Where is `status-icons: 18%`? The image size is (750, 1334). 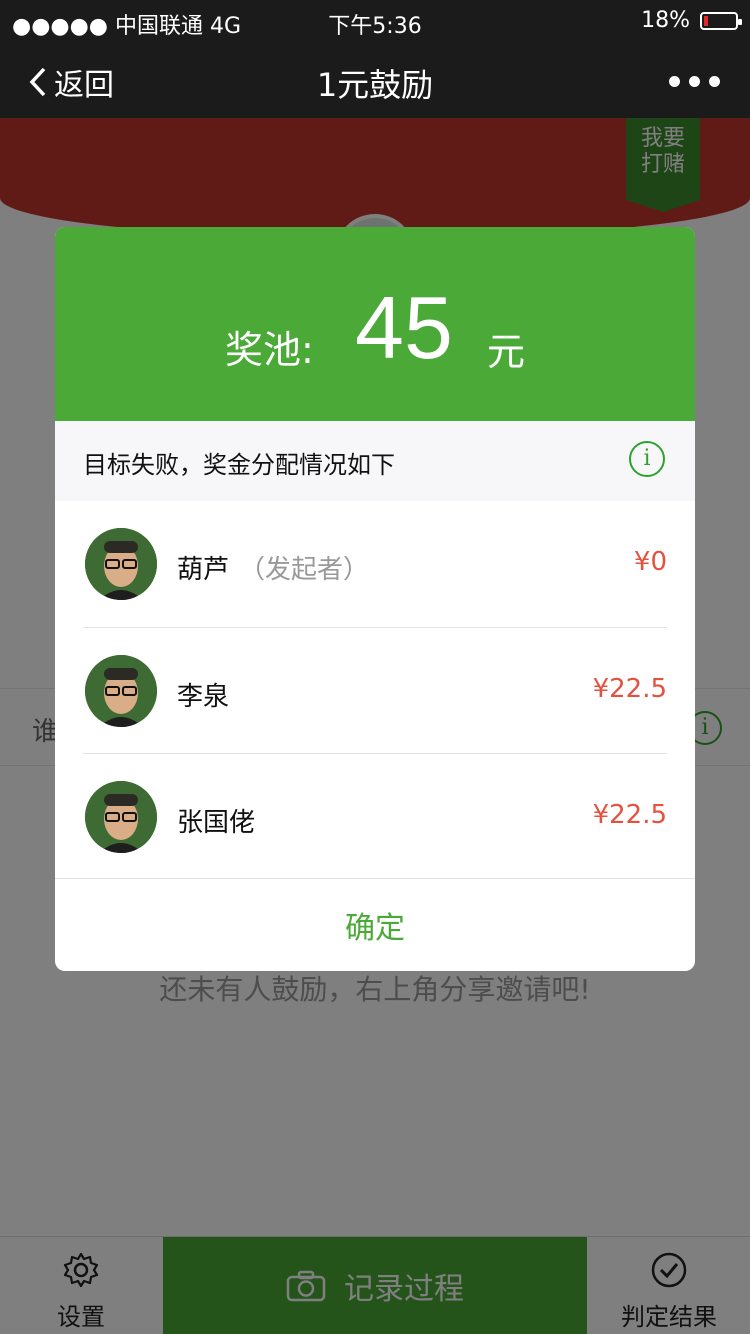
status-icons: 18% is located at coordinates (691, 20).